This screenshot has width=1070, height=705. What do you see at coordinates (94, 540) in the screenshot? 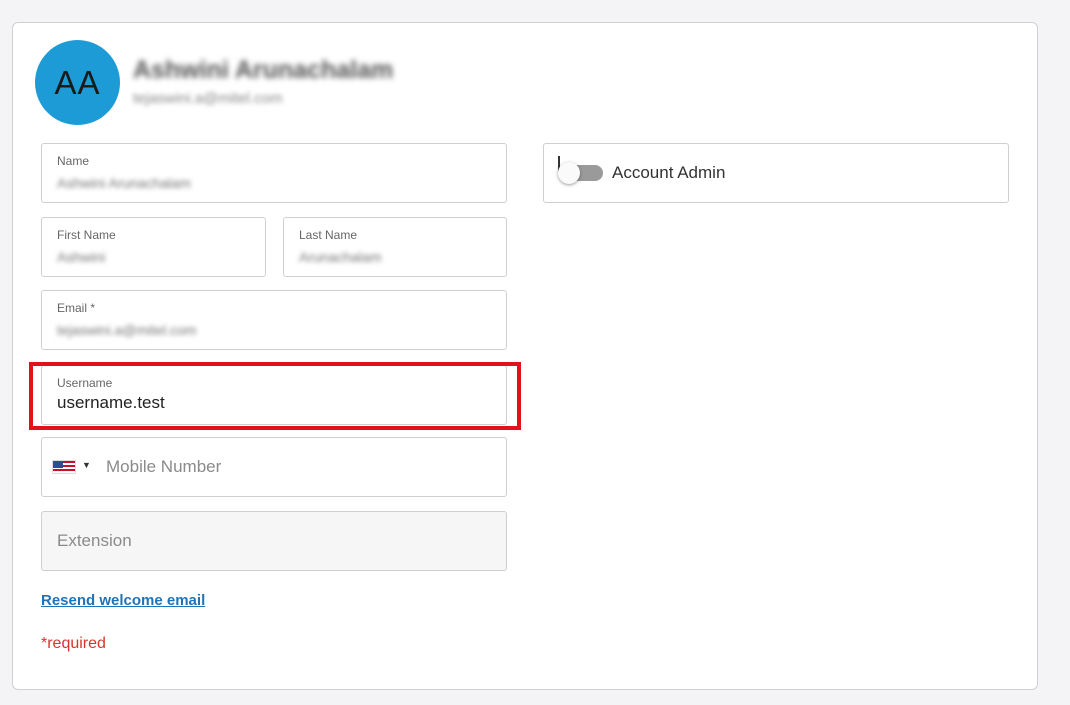
I see `extension-placeholder: Extension` at bounding box center [94, 540].